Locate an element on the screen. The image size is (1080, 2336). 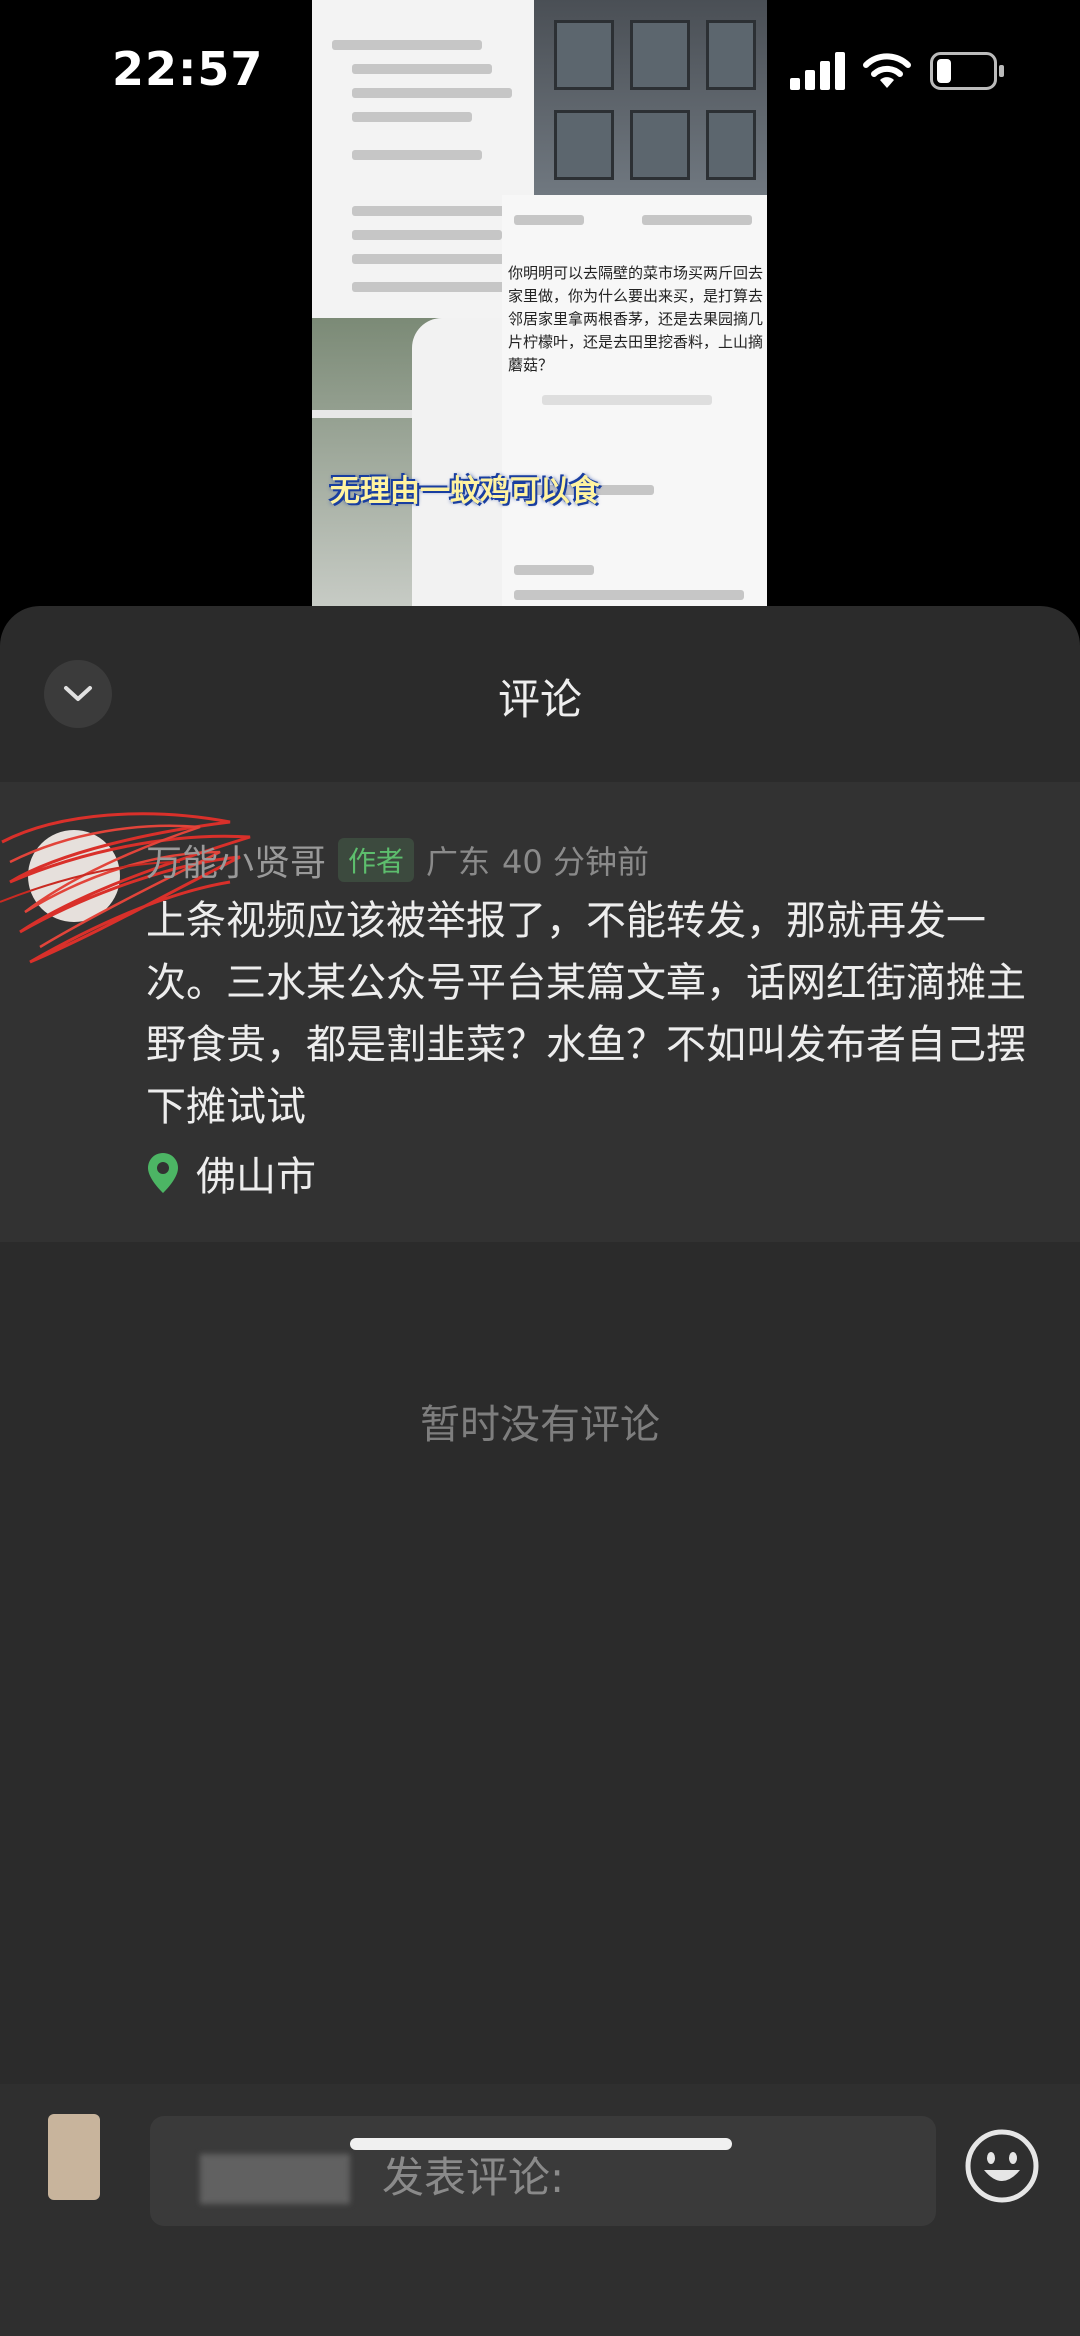
redacted-text is located at coordinates (275, 2179).